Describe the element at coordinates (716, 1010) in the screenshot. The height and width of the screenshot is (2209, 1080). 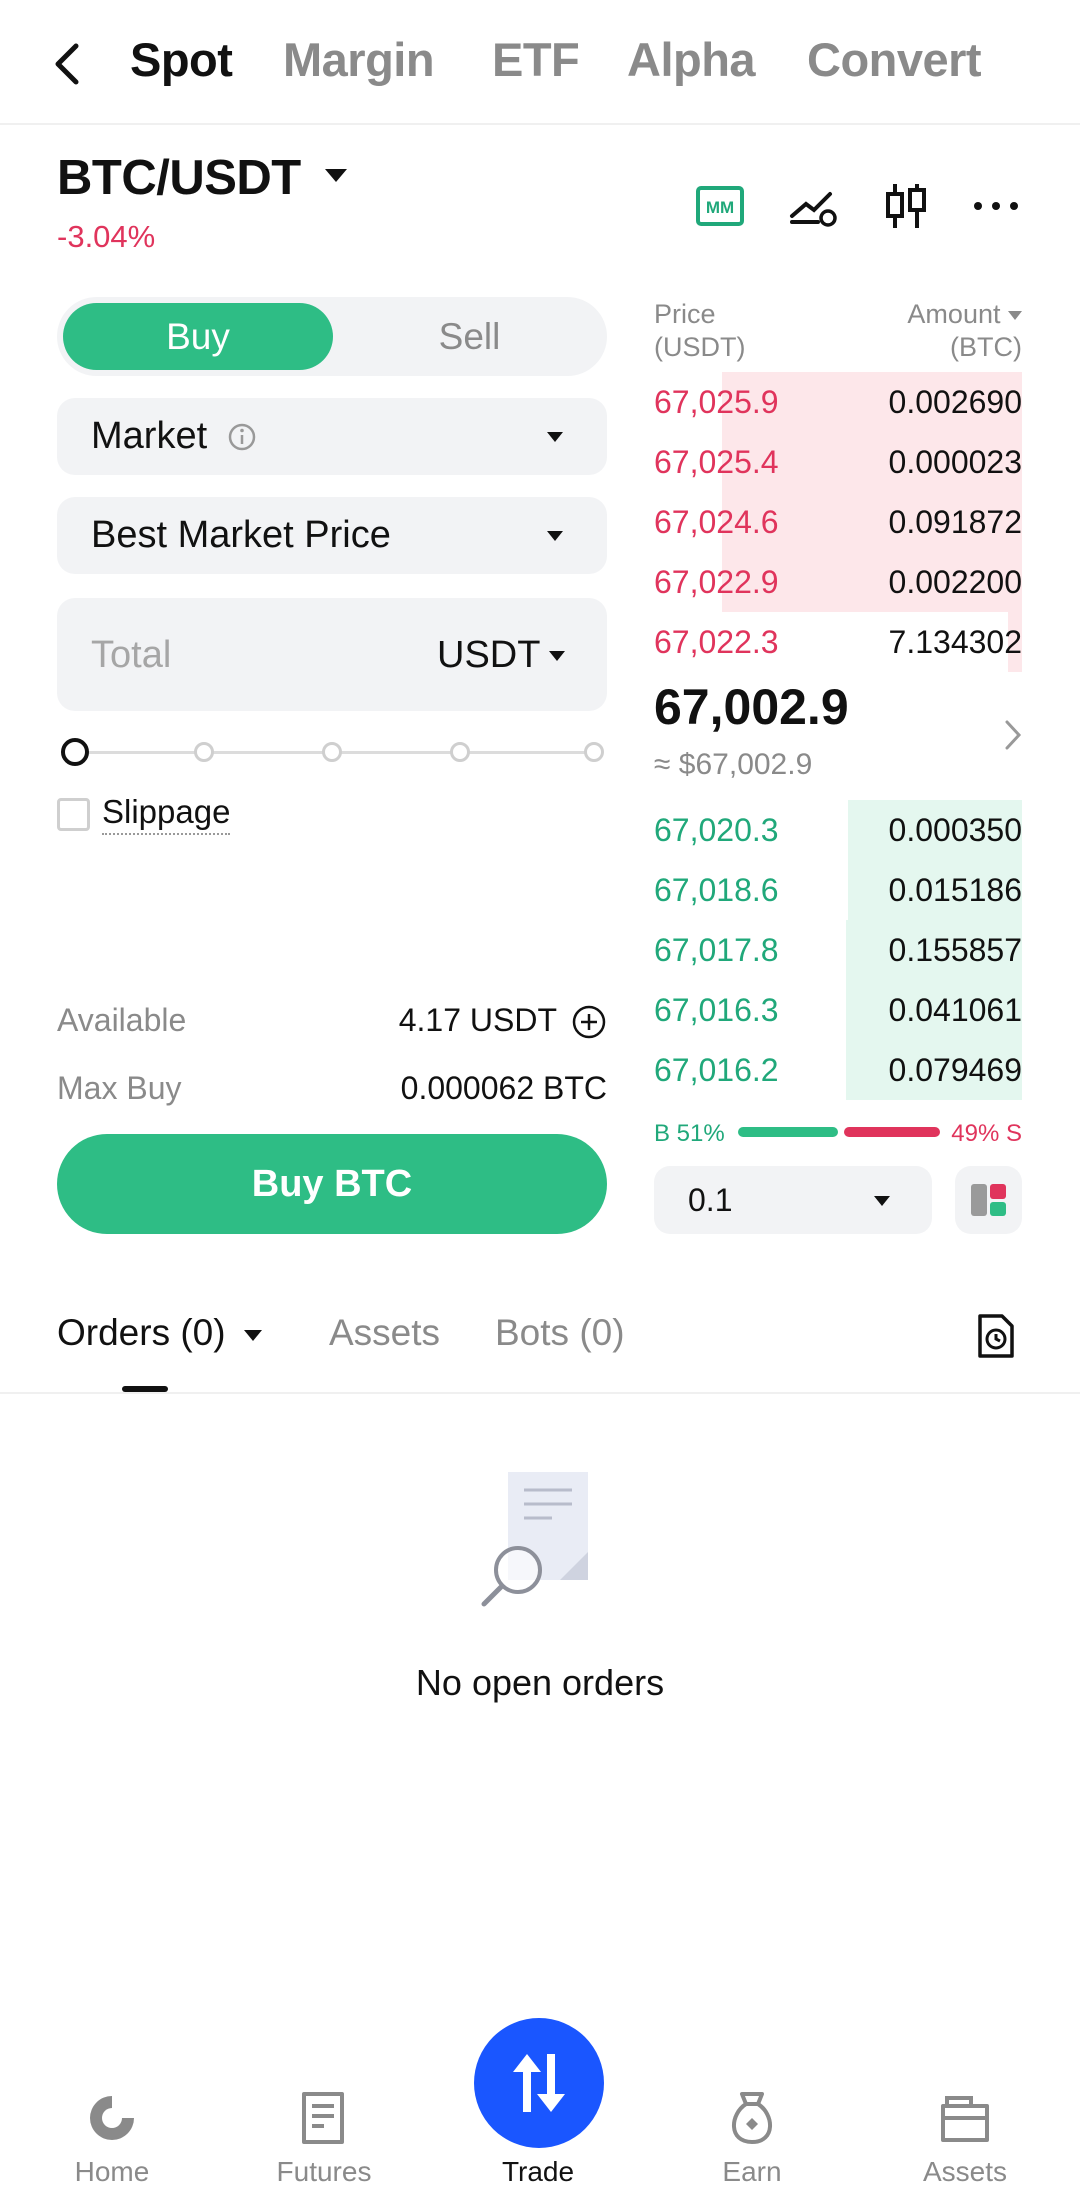
I see `bid-price: 67,016.3` at that location.